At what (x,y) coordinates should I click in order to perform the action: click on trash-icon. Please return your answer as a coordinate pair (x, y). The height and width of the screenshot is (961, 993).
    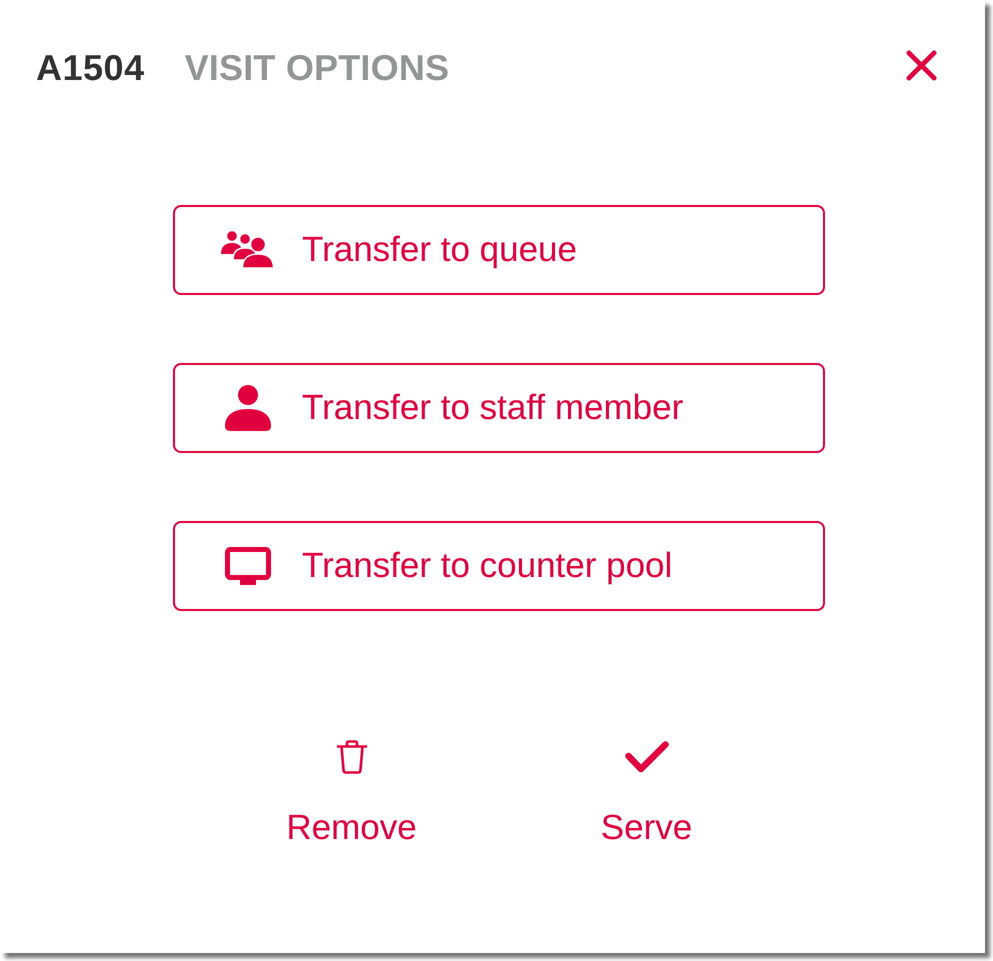
    Looking at the image, I should click on (352, 757).